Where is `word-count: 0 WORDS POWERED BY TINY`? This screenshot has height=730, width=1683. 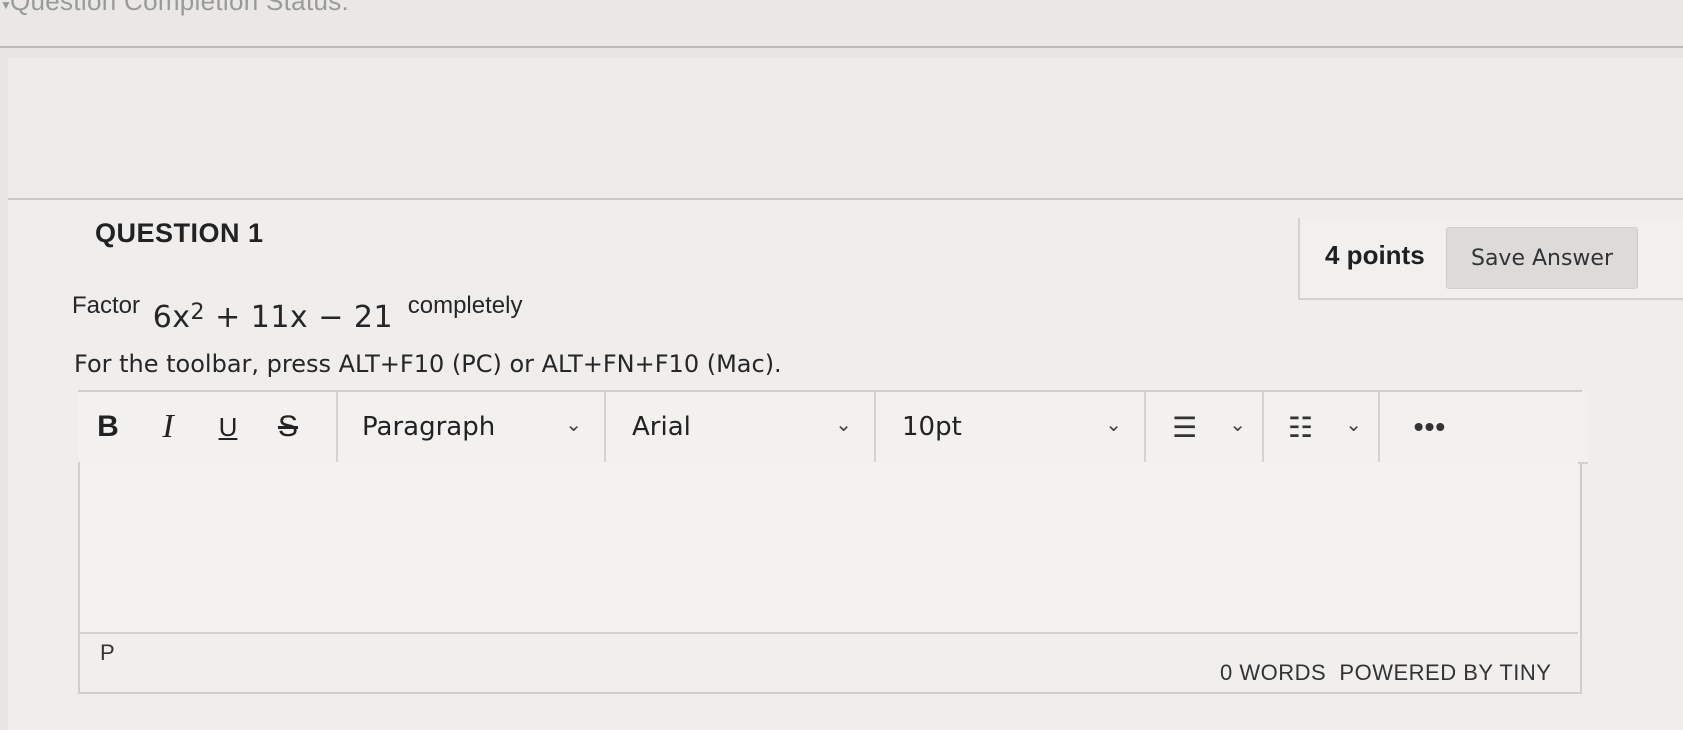
word-count: 0 WORDS POWERED BY TINY is located at coordinates (1386, 673).